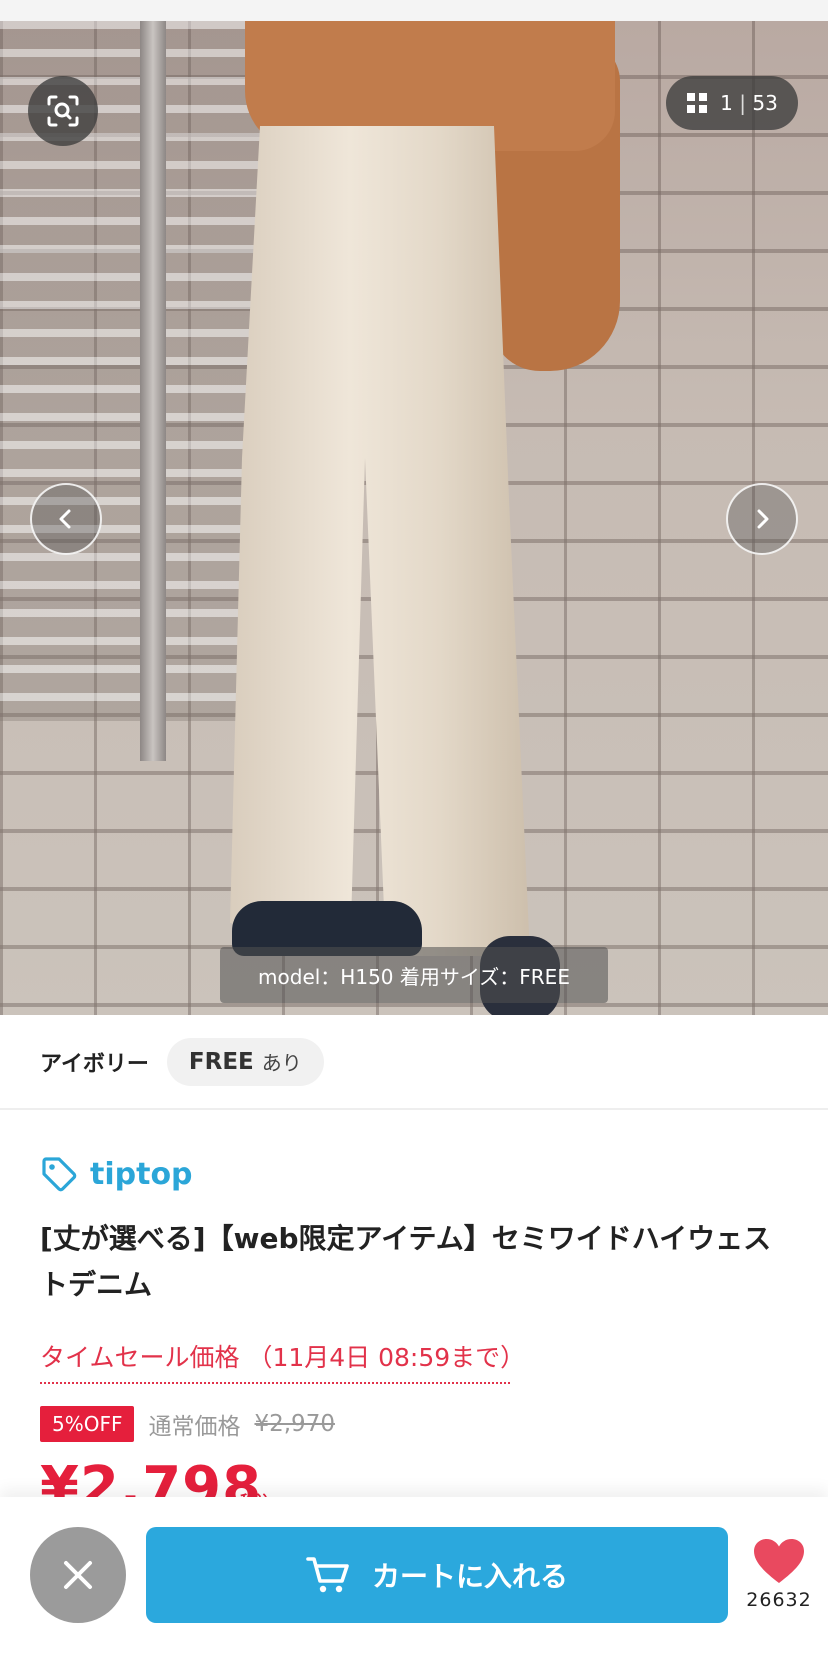  I want to click on zoom-icon, so click(63, 111).